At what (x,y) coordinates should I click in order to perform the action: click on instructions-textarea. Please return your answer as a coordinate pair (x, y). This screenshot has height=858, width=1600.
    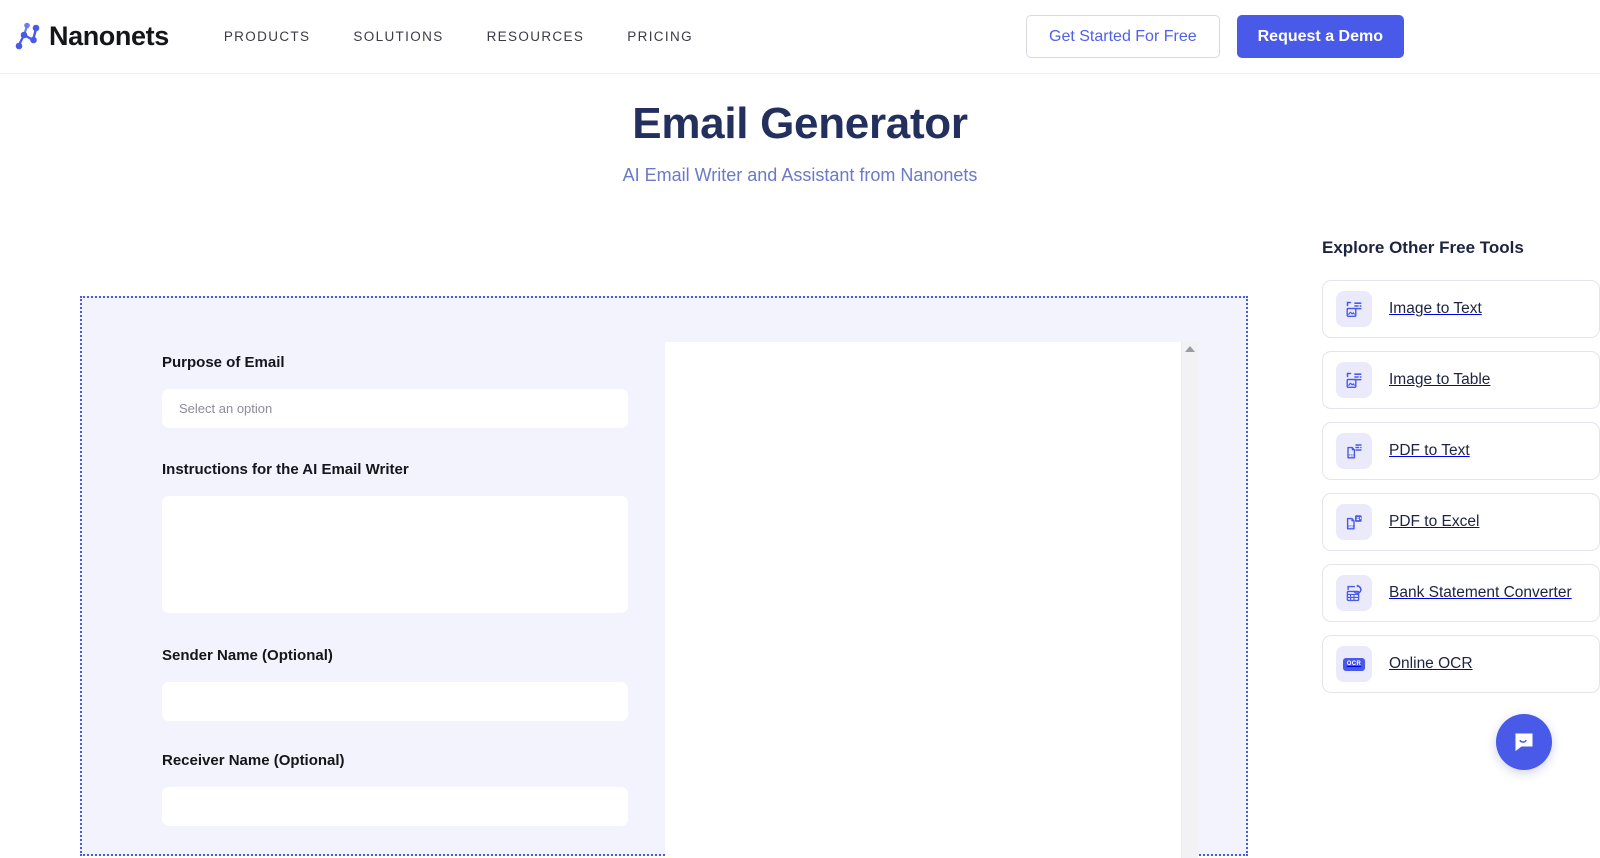
    Looking at the image, I should click on (395, 554).